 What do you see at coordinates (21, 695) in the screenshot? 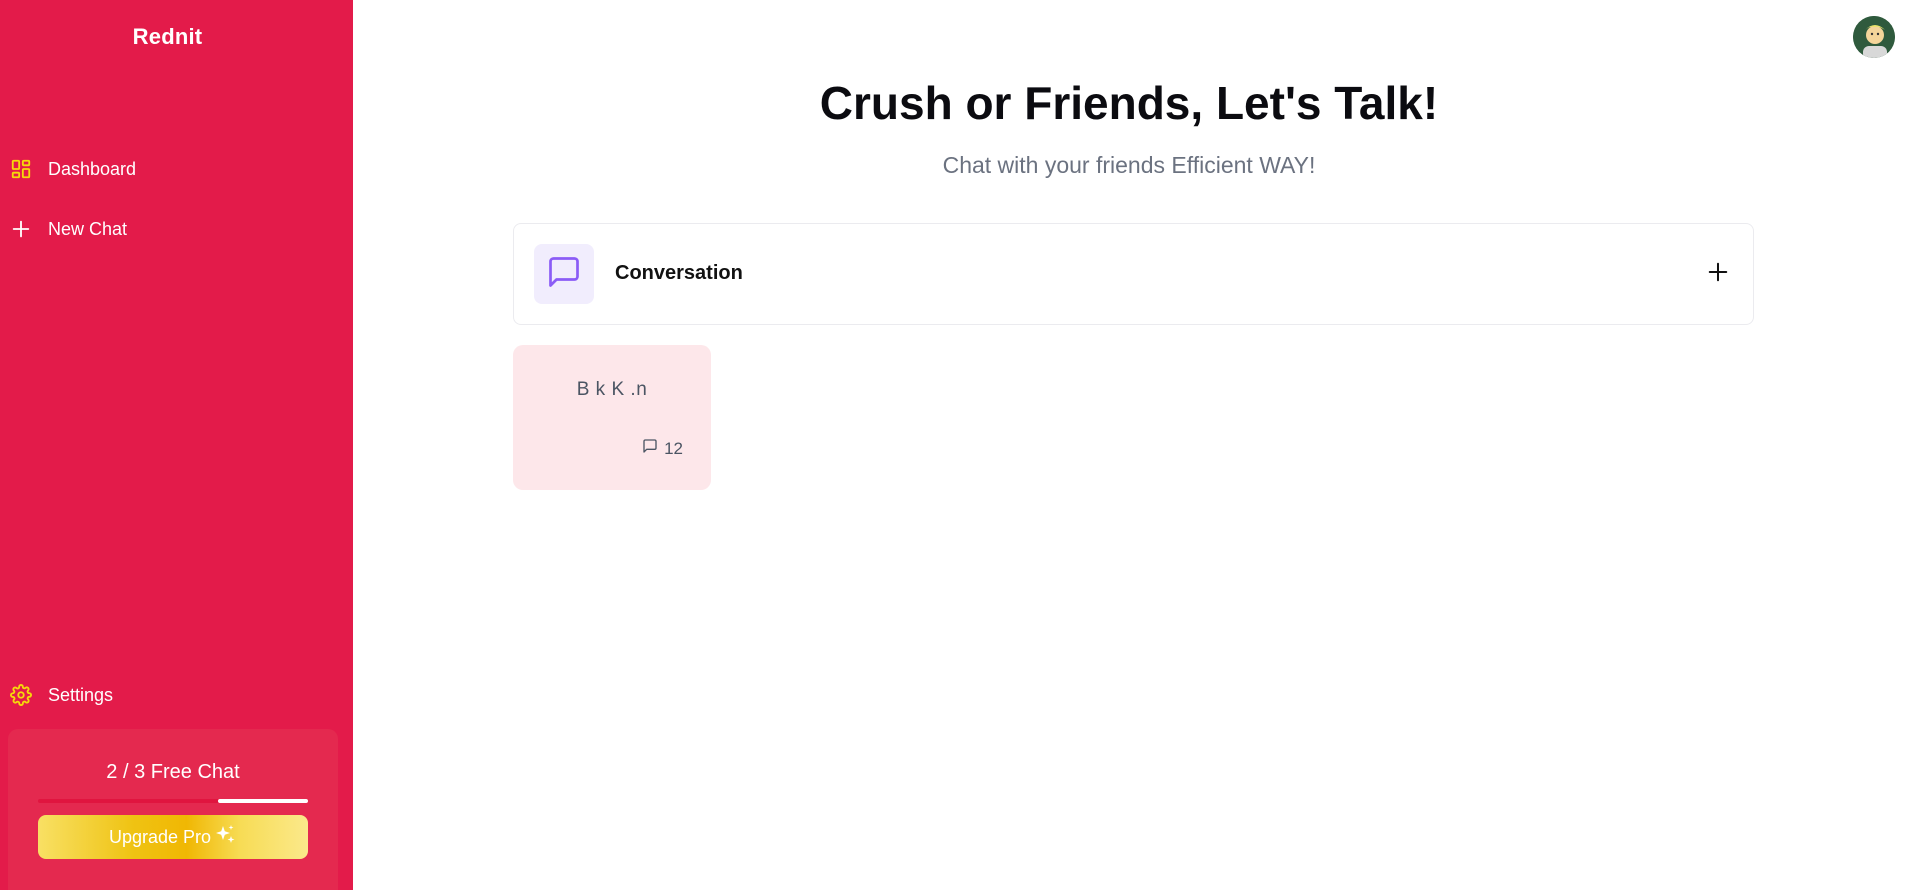
I see `gear-icon` at bounding box center [21, 695].